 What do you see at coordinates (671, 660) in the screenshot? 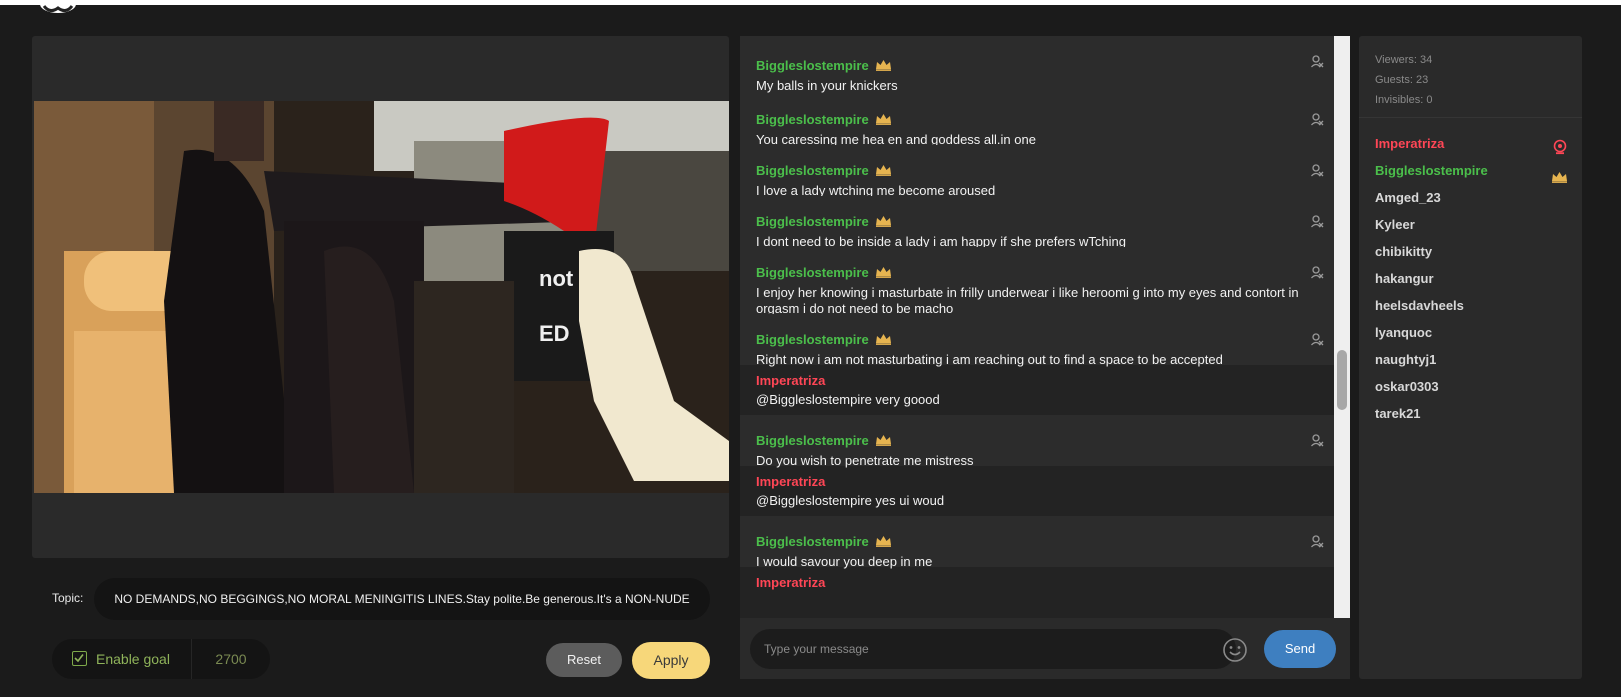
I see `apply-button: Apply` at bounding box center [671, 660].